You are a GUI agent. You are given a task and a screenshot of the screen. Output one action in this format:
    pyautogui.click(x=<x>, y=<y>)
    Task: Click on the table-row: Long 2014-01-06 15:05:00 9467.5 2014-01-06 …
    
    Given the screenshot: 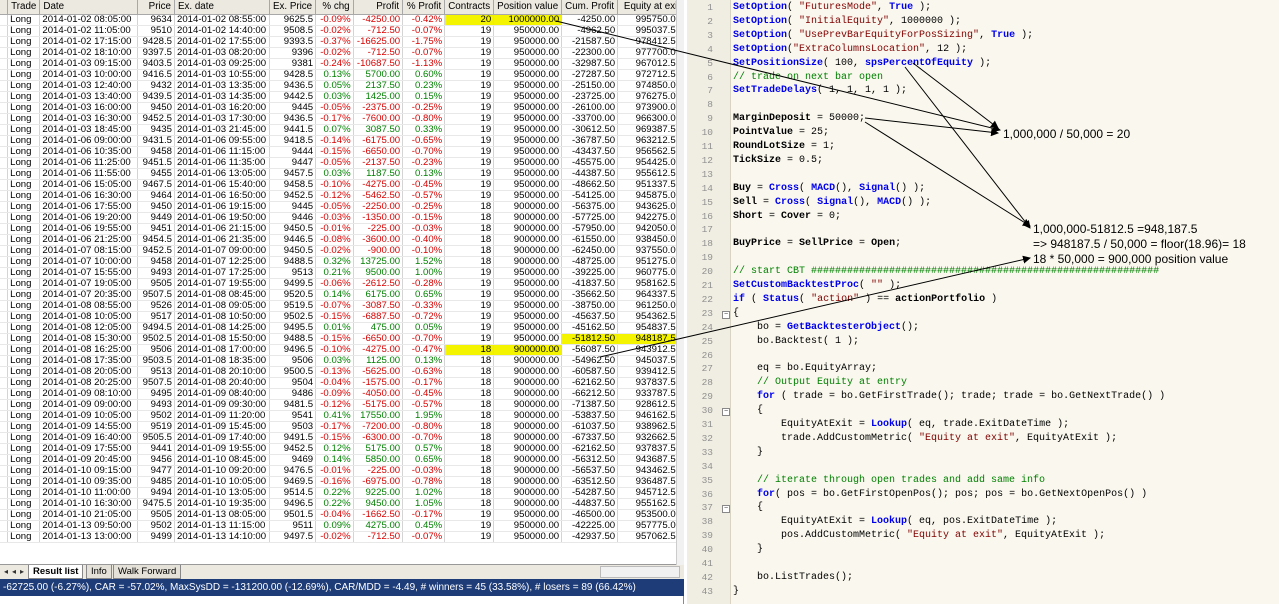 What is the action you would take?
    pyautogui.click(x=342, y=185)
    